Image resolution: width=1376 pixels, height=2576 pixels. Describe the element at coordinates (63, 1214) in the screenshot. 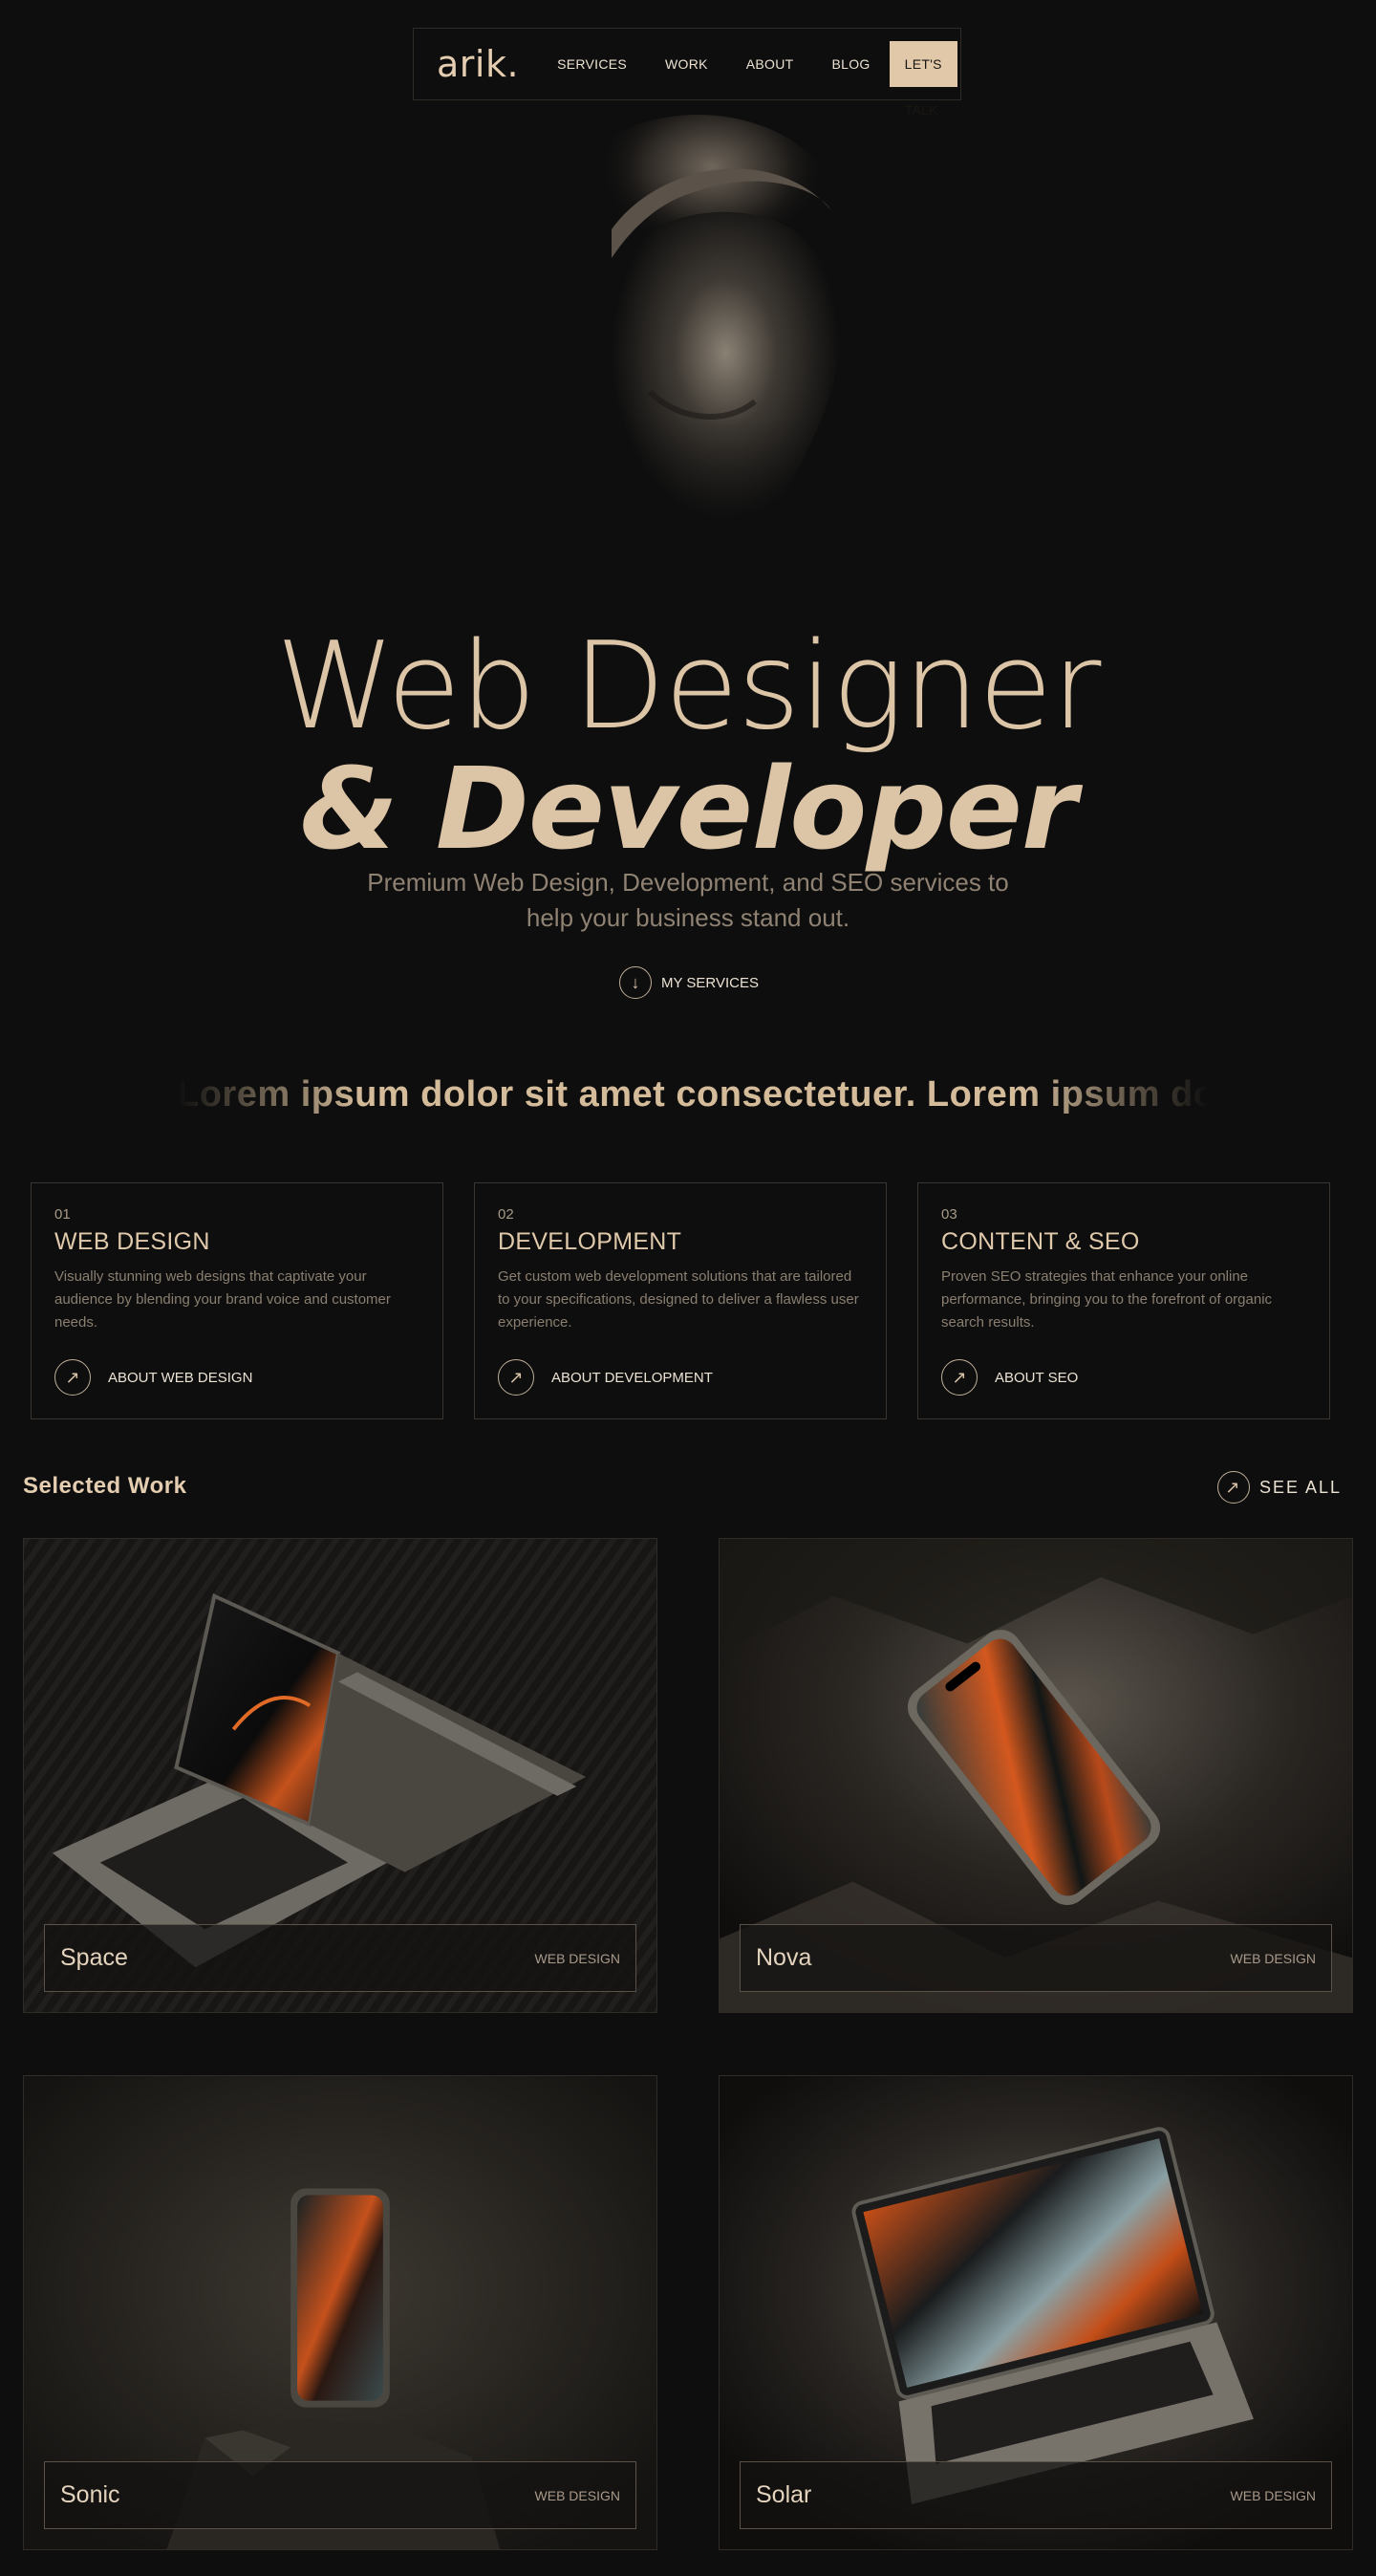

I see `service-number: 01` at that location.